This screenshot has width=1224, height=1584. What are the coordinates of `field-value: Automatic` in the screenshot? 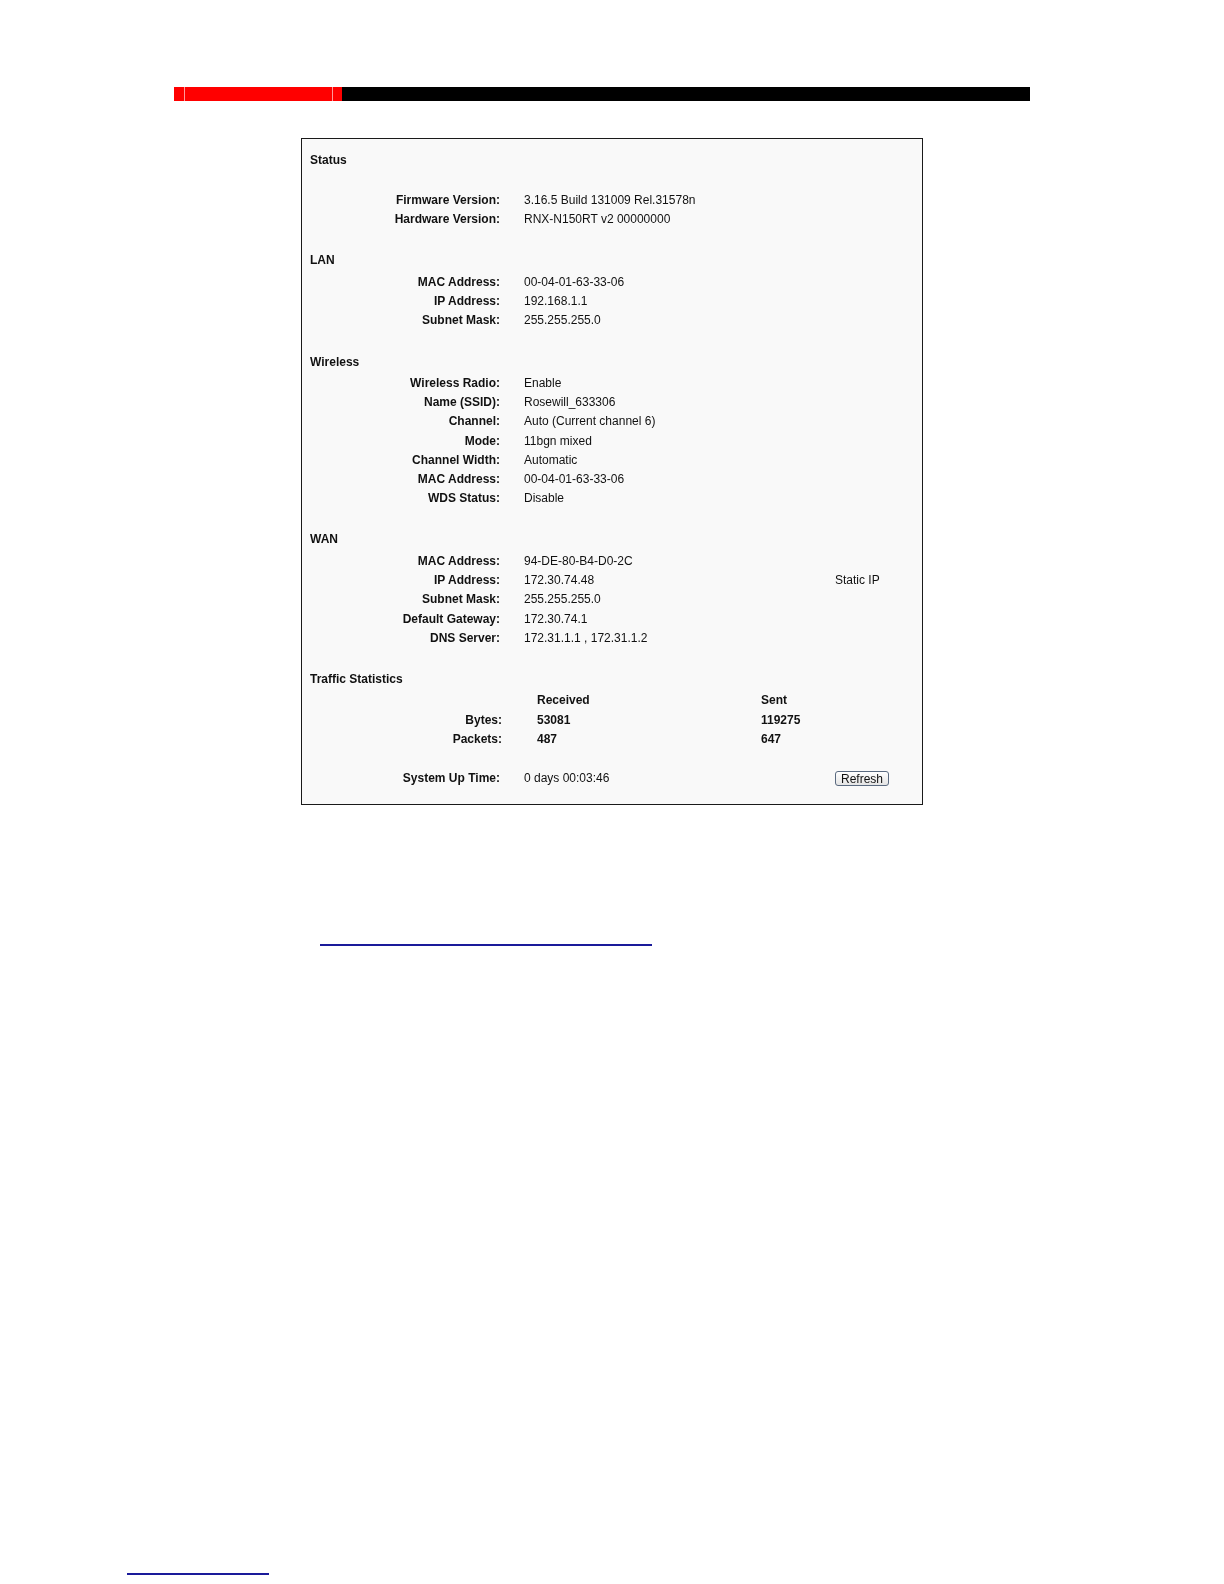 It's located at (551, 460).